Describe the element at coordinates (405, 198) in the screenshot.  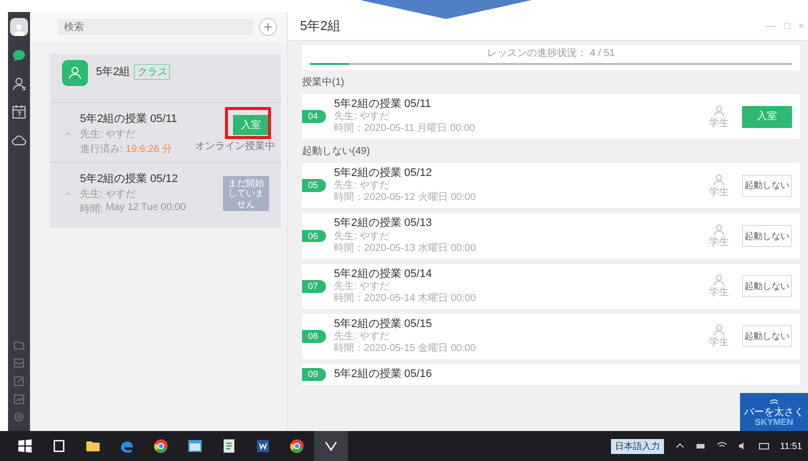
I see `lesson-time: 時間：2020-05-12 火曜日 00:00` at that location.